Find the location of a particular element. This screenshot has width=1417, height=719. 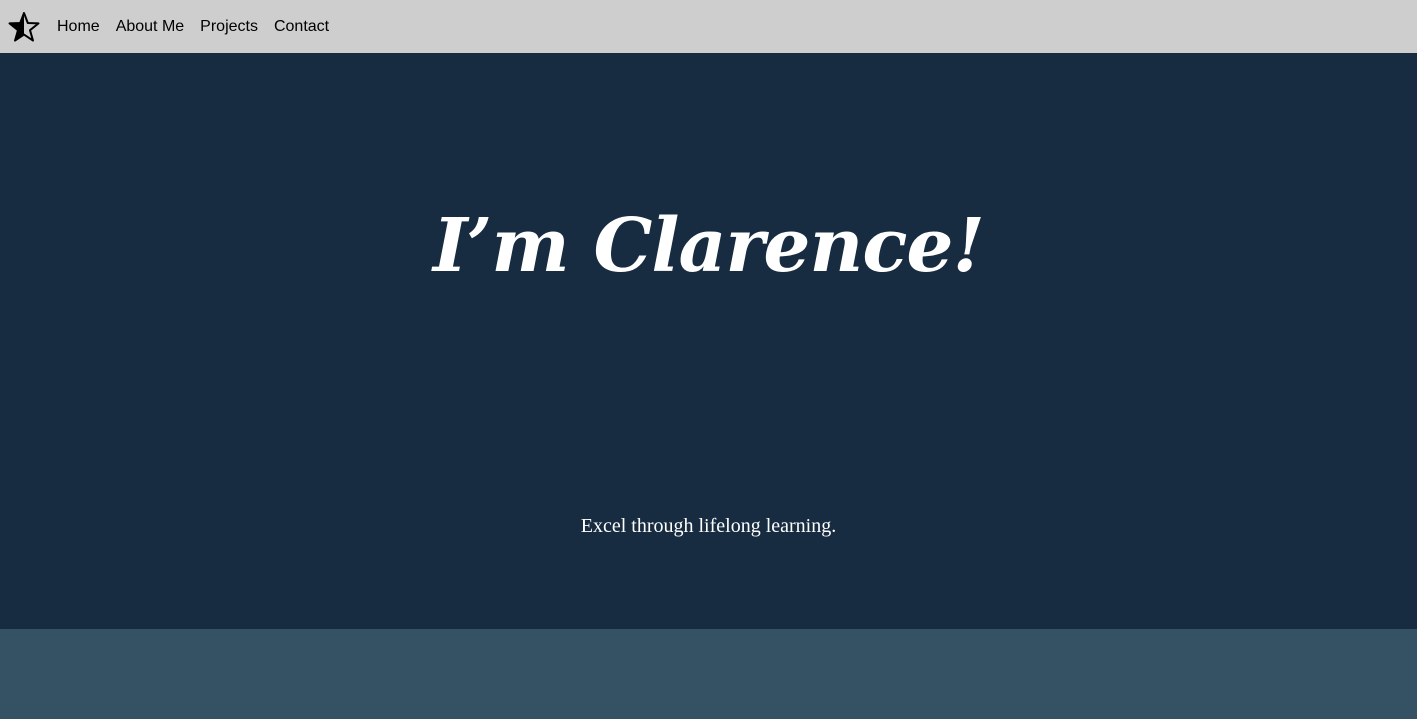

home-logo-link is located at coordinates (24, 27).